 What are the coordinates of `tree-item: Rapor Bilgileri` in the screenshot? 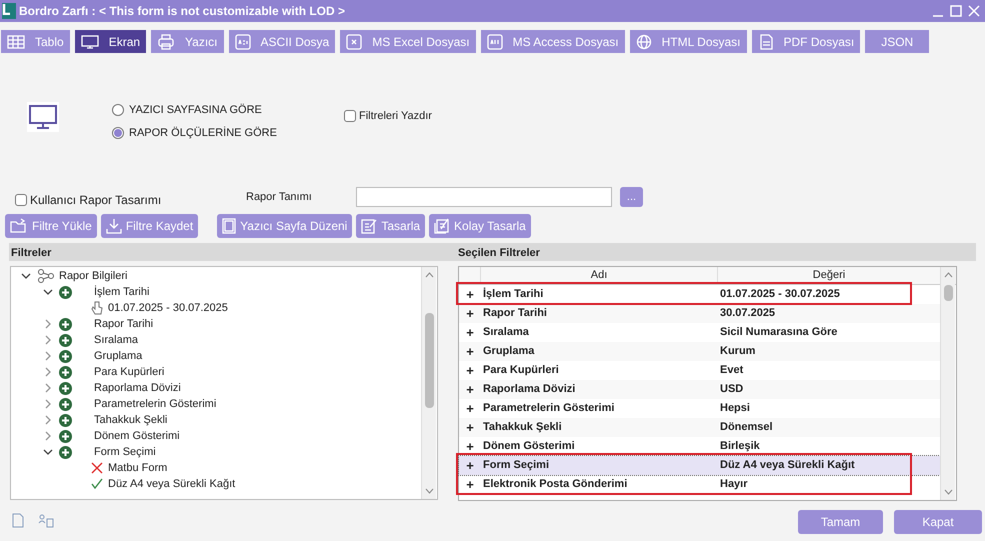 It's located at (93, 276).